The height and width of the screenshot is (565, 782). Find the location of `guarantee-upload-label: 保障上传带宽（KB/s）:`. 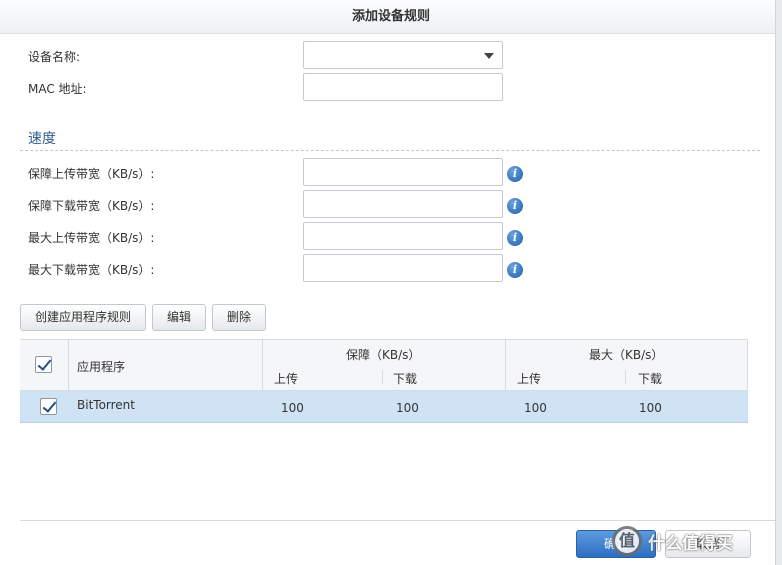

guarantee-upload-label: 保障上传带宽（KB/s）: is located at coordinates (91, 174).